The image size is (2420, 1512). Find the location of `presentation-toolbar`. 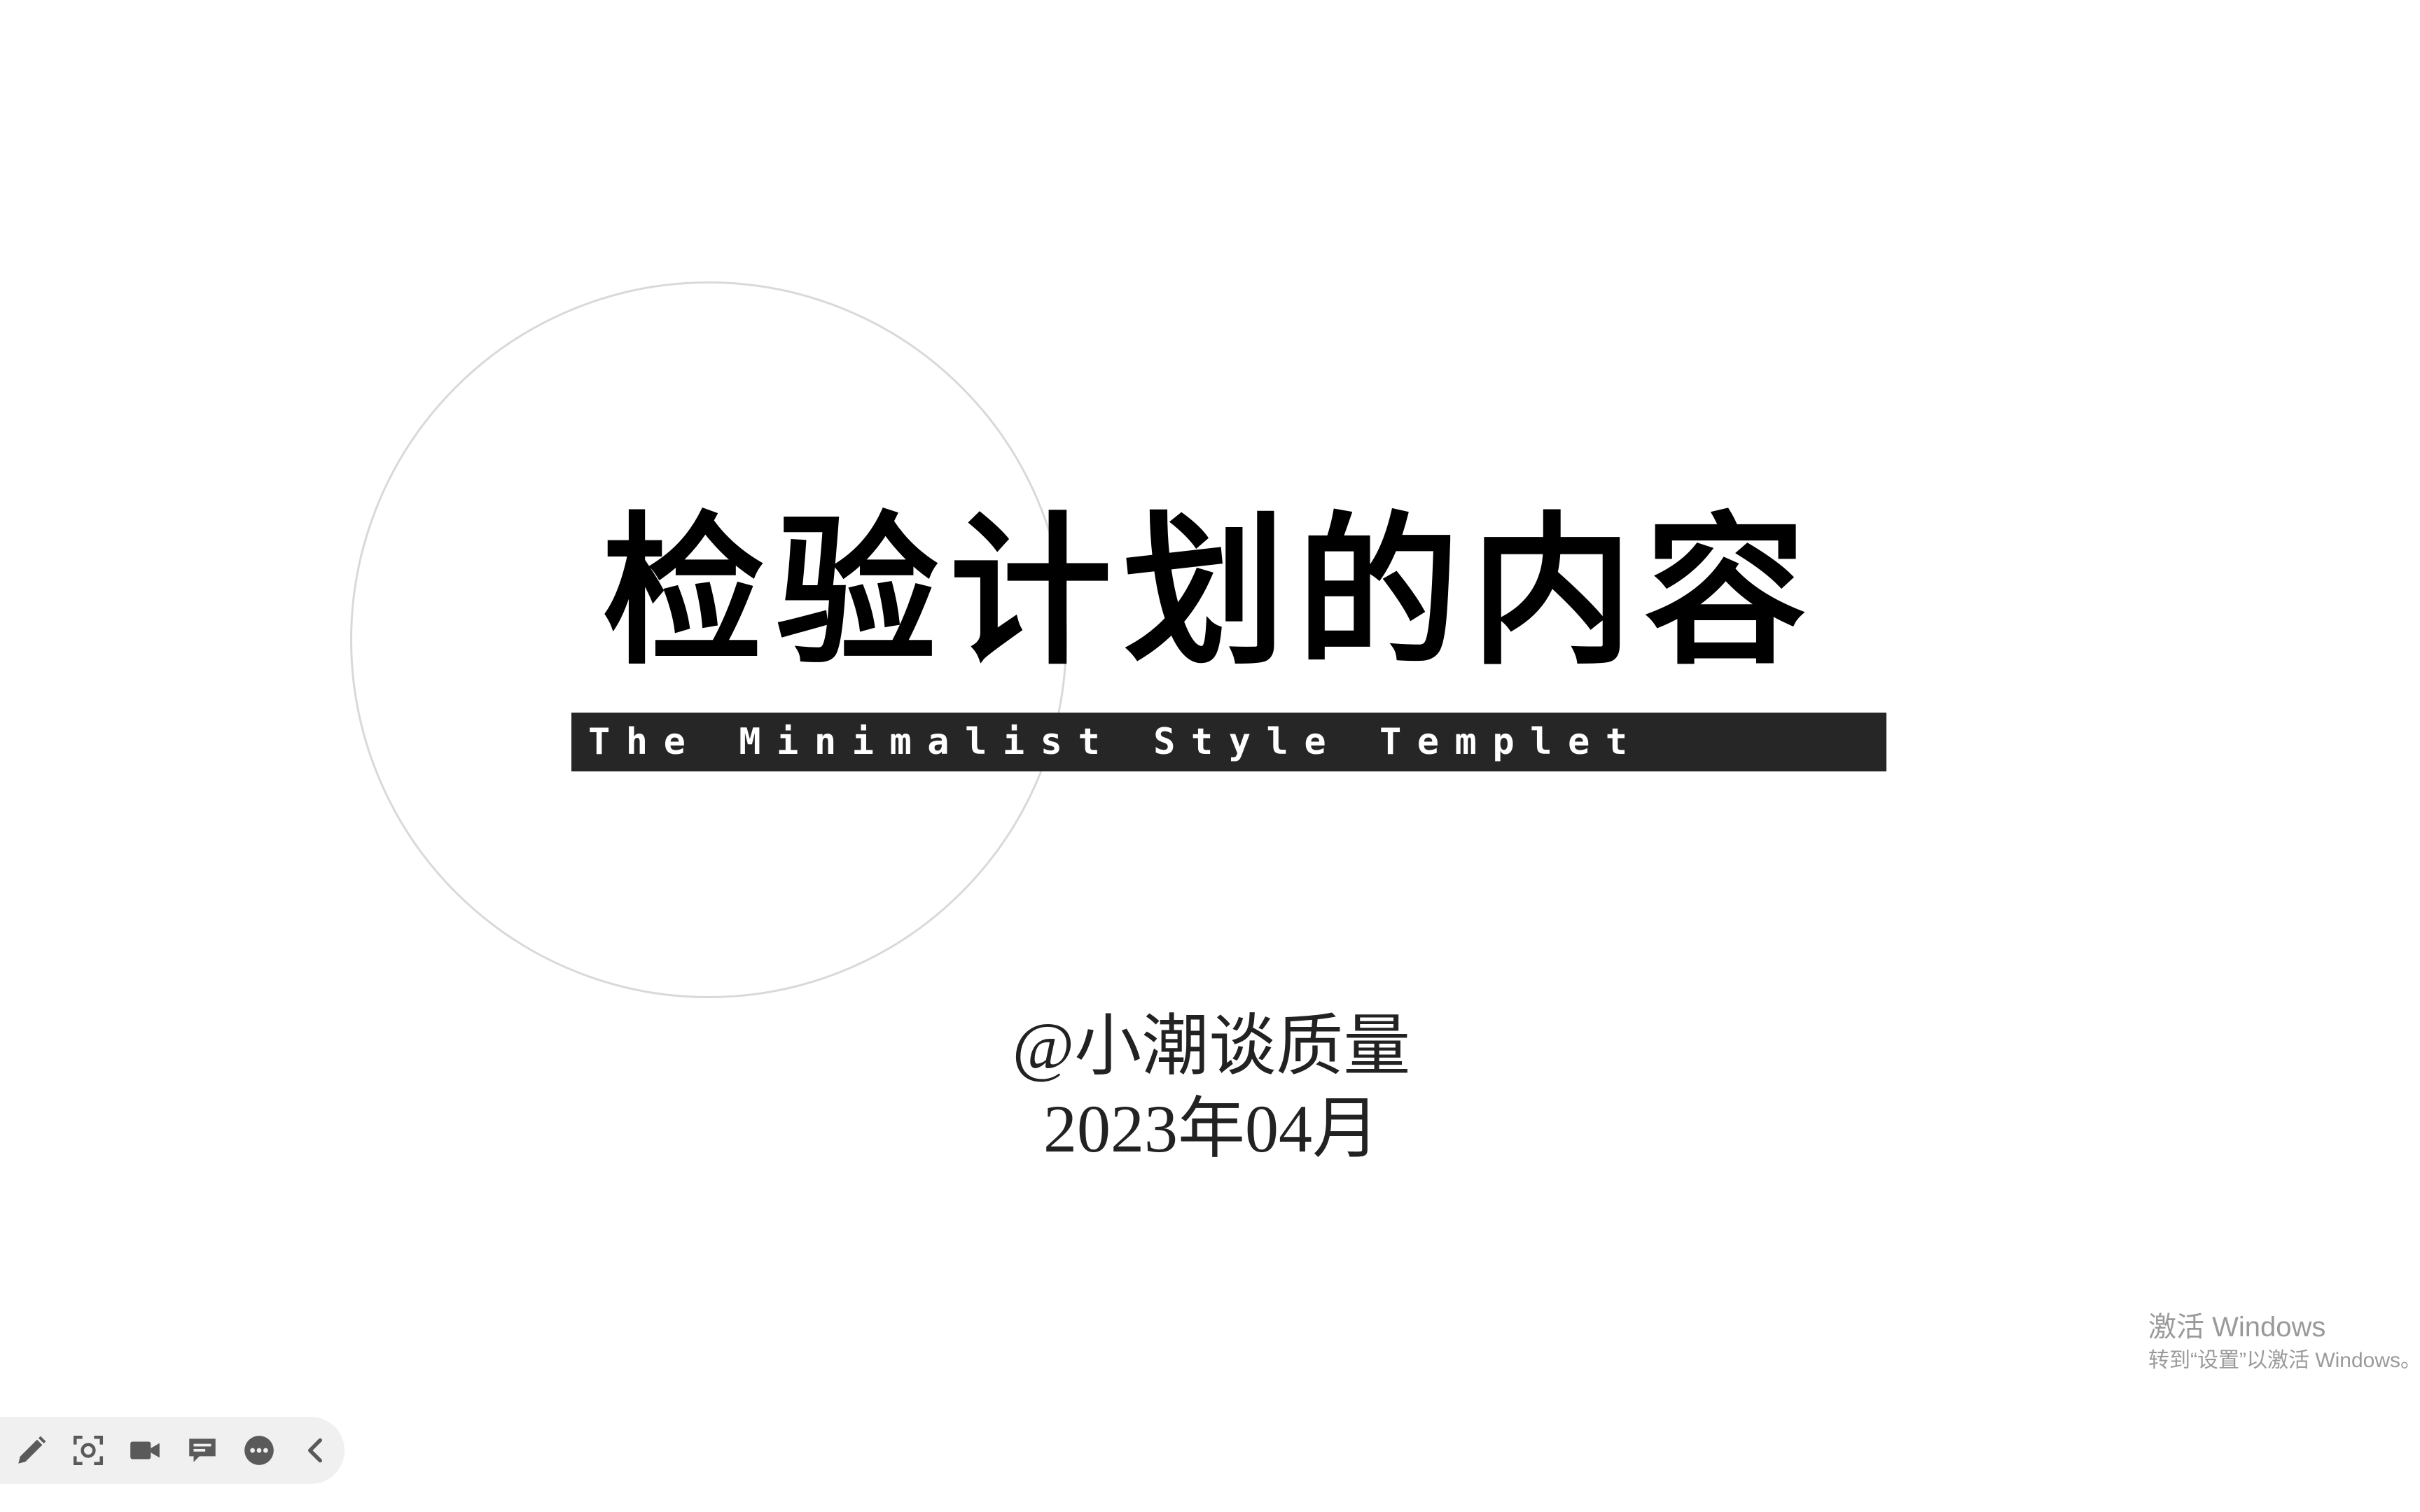

presentation-toolbar is located at coordinates (172, 1450).